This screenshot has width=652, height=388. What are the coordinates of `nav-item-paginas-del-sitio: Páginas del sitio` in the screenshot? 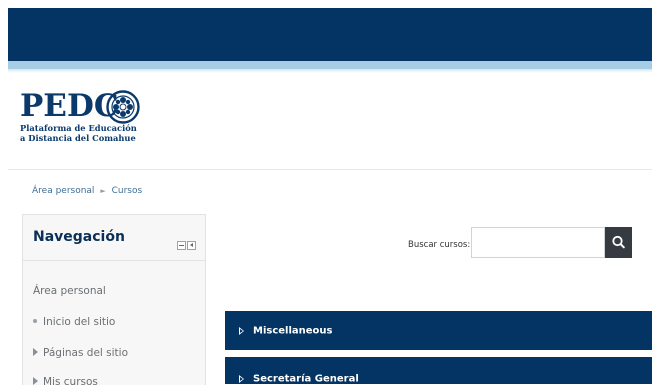 It's located at (80, 353).